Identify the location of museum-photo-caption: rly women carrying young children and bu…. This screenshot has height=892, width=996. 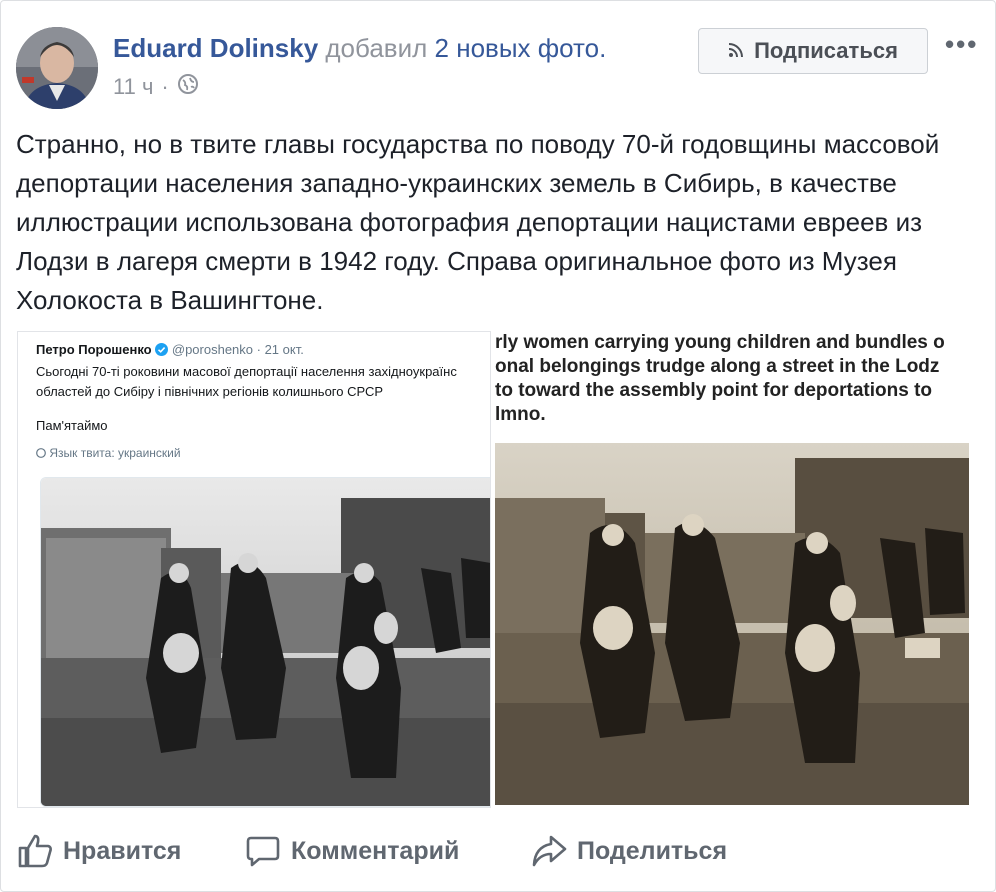
(720, 378).